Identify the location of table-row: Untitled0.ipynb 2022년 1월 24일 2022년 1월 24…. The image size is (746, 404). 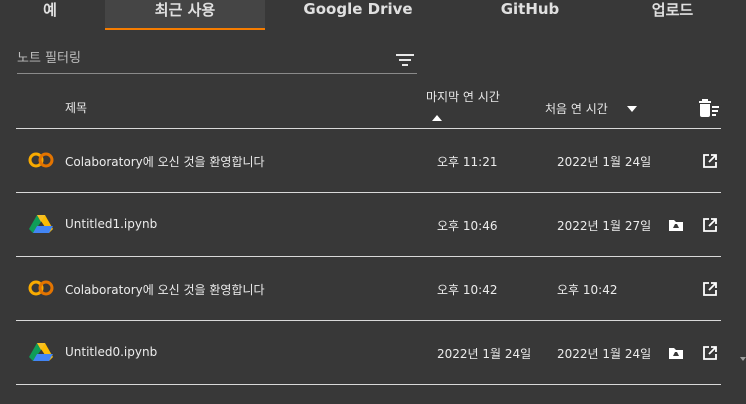
(368, 352).